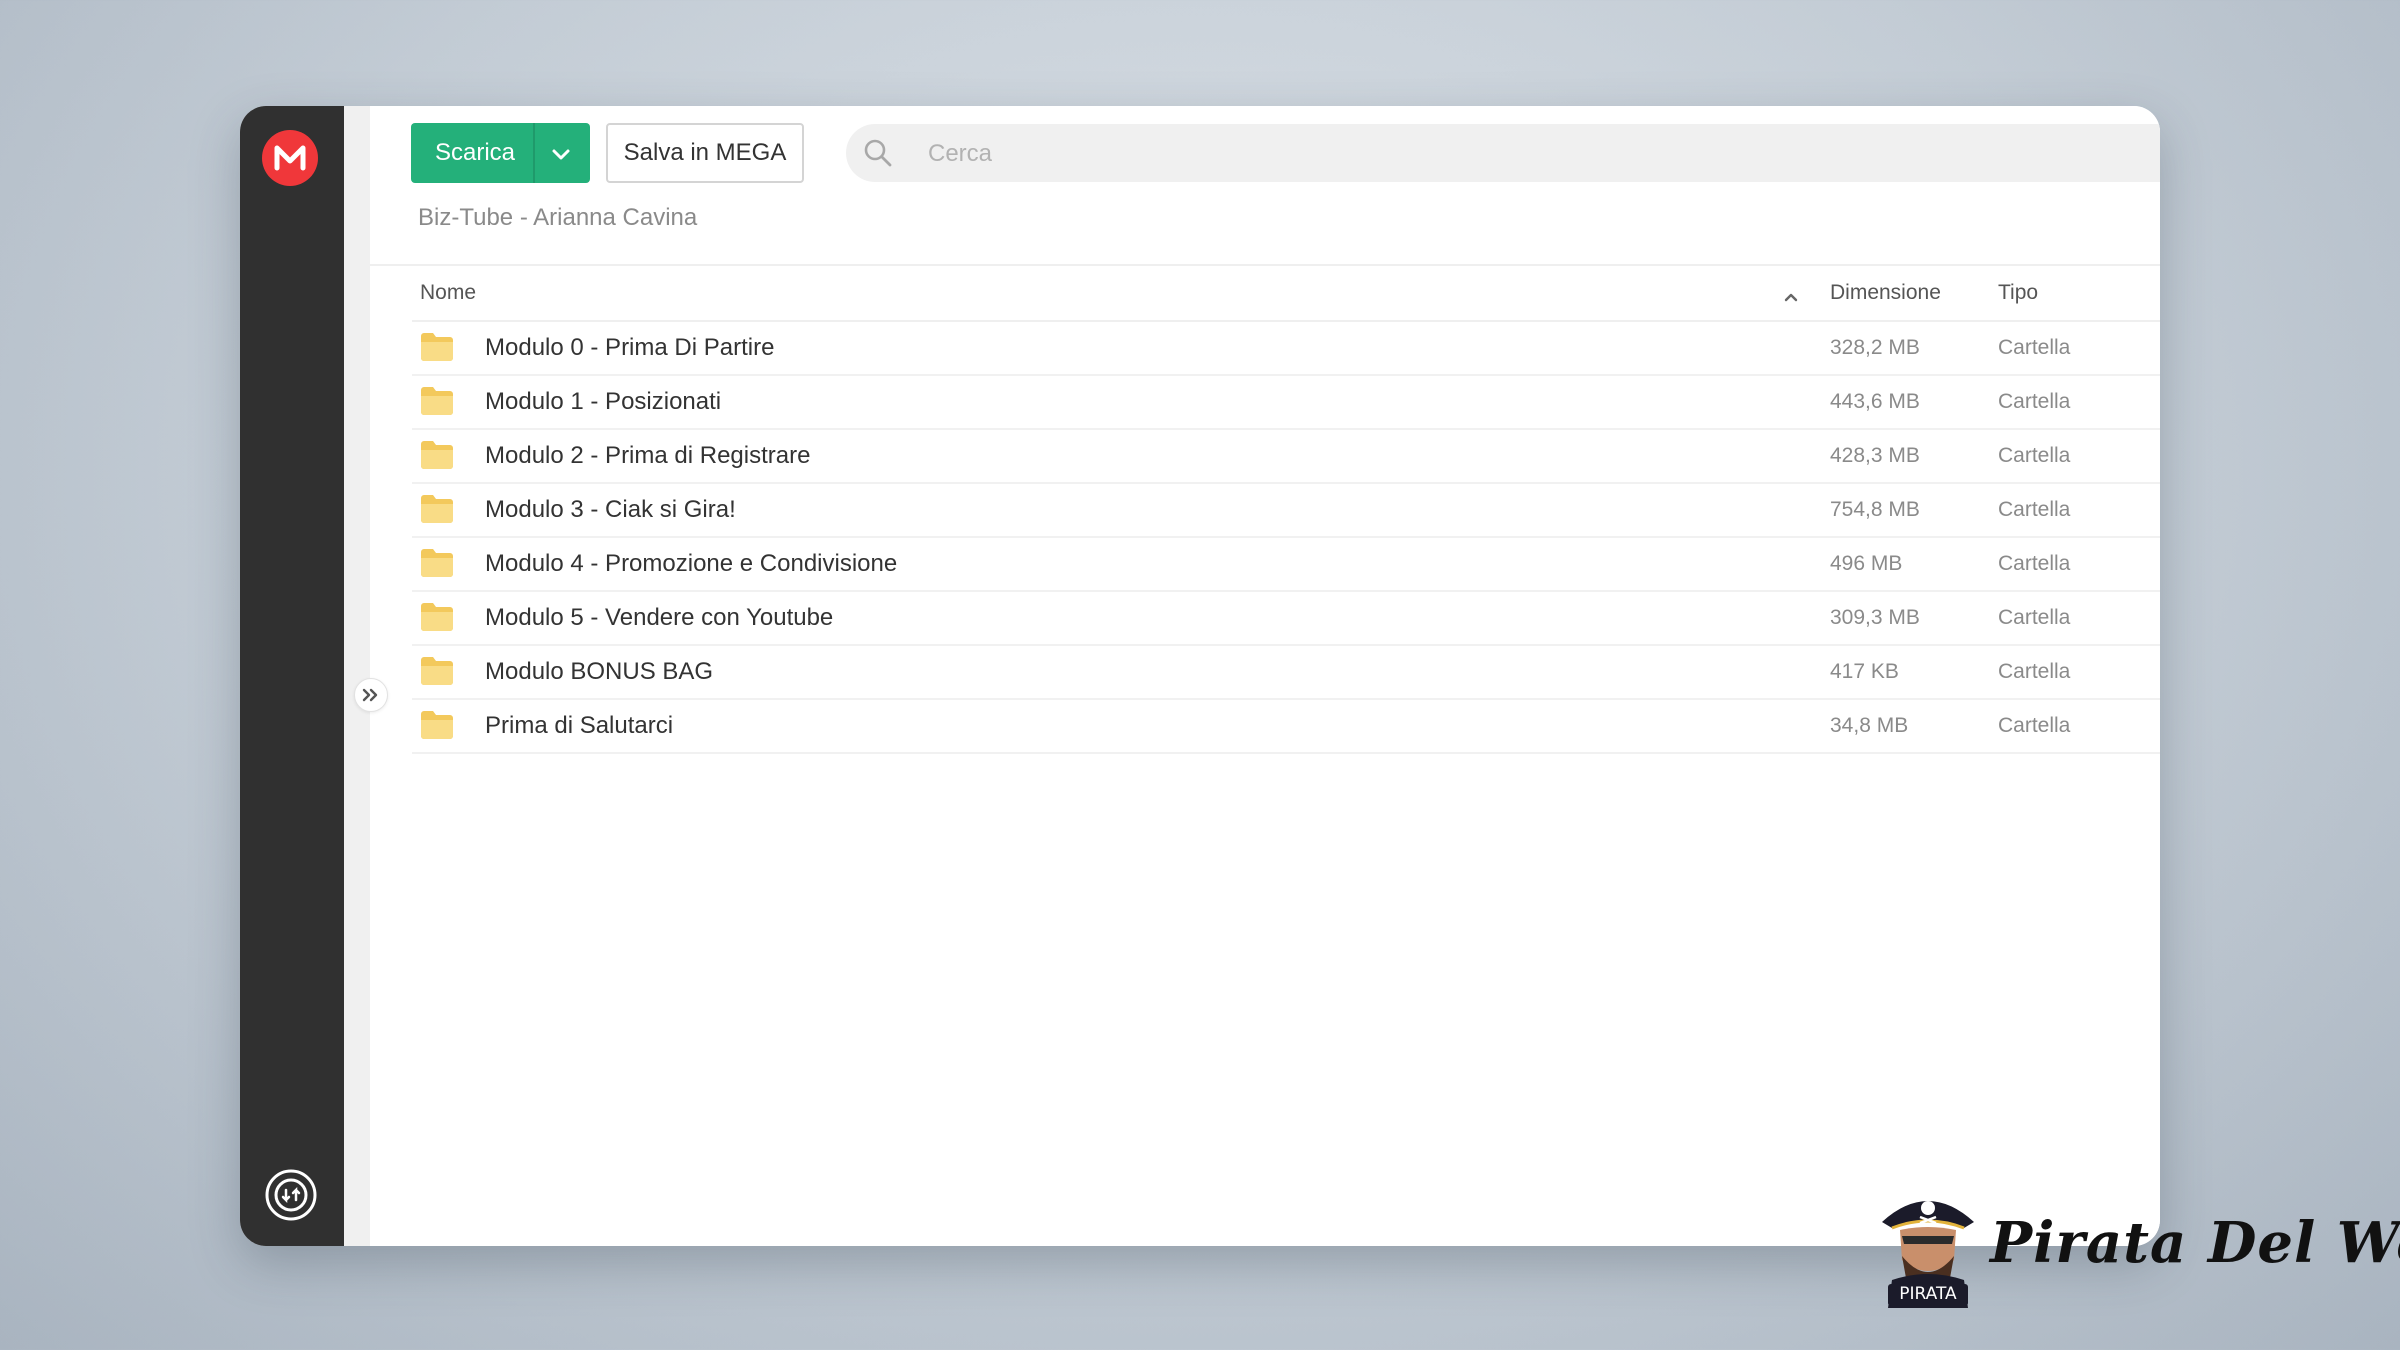 This screenshot has width=2400, height=1350. I want to click on breadcrumb: Biz-Tube - Arianna Cavina, so click(557, 218).